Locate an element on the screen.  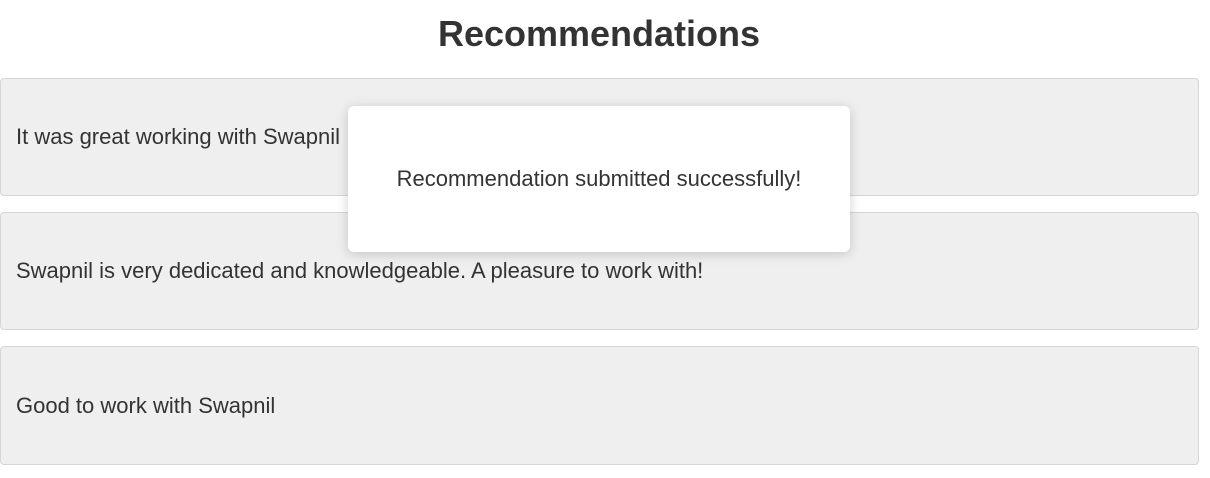
toast-message: Recommendation submitted successfully! is located at coordinates (599, 178).